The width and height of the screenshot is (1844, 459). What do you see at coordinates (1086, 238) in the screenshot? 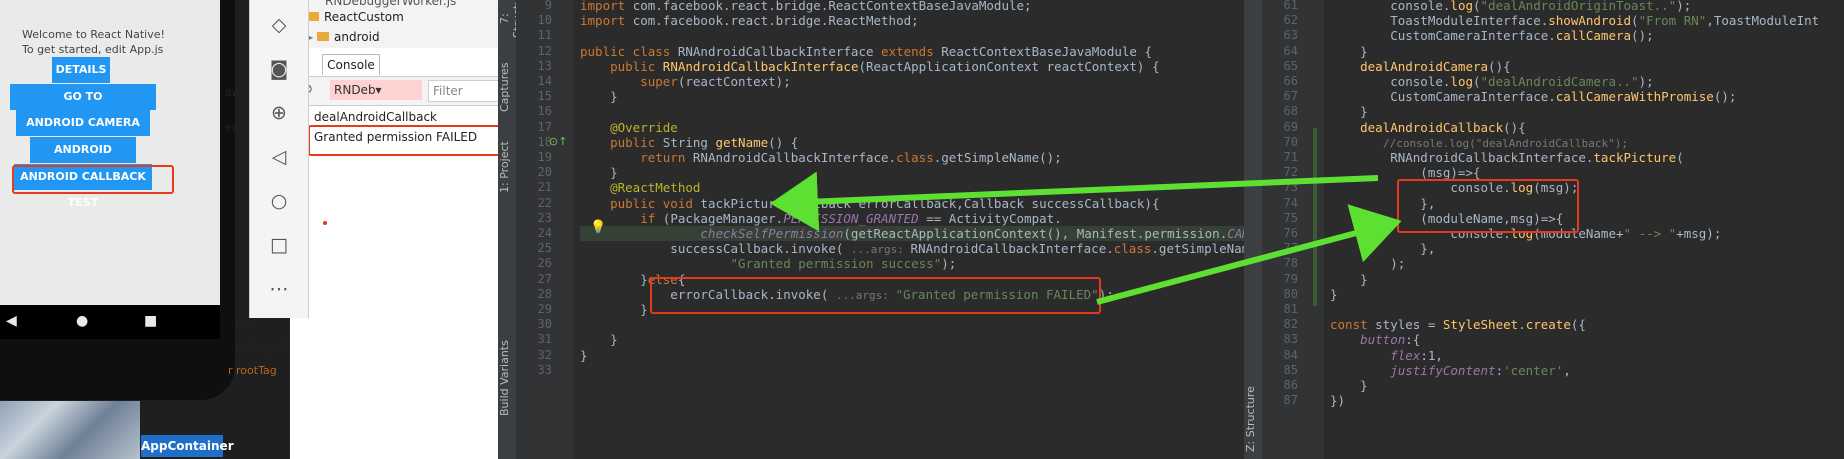
I see `annotation-arrows` at bounding box center [1086, 238].